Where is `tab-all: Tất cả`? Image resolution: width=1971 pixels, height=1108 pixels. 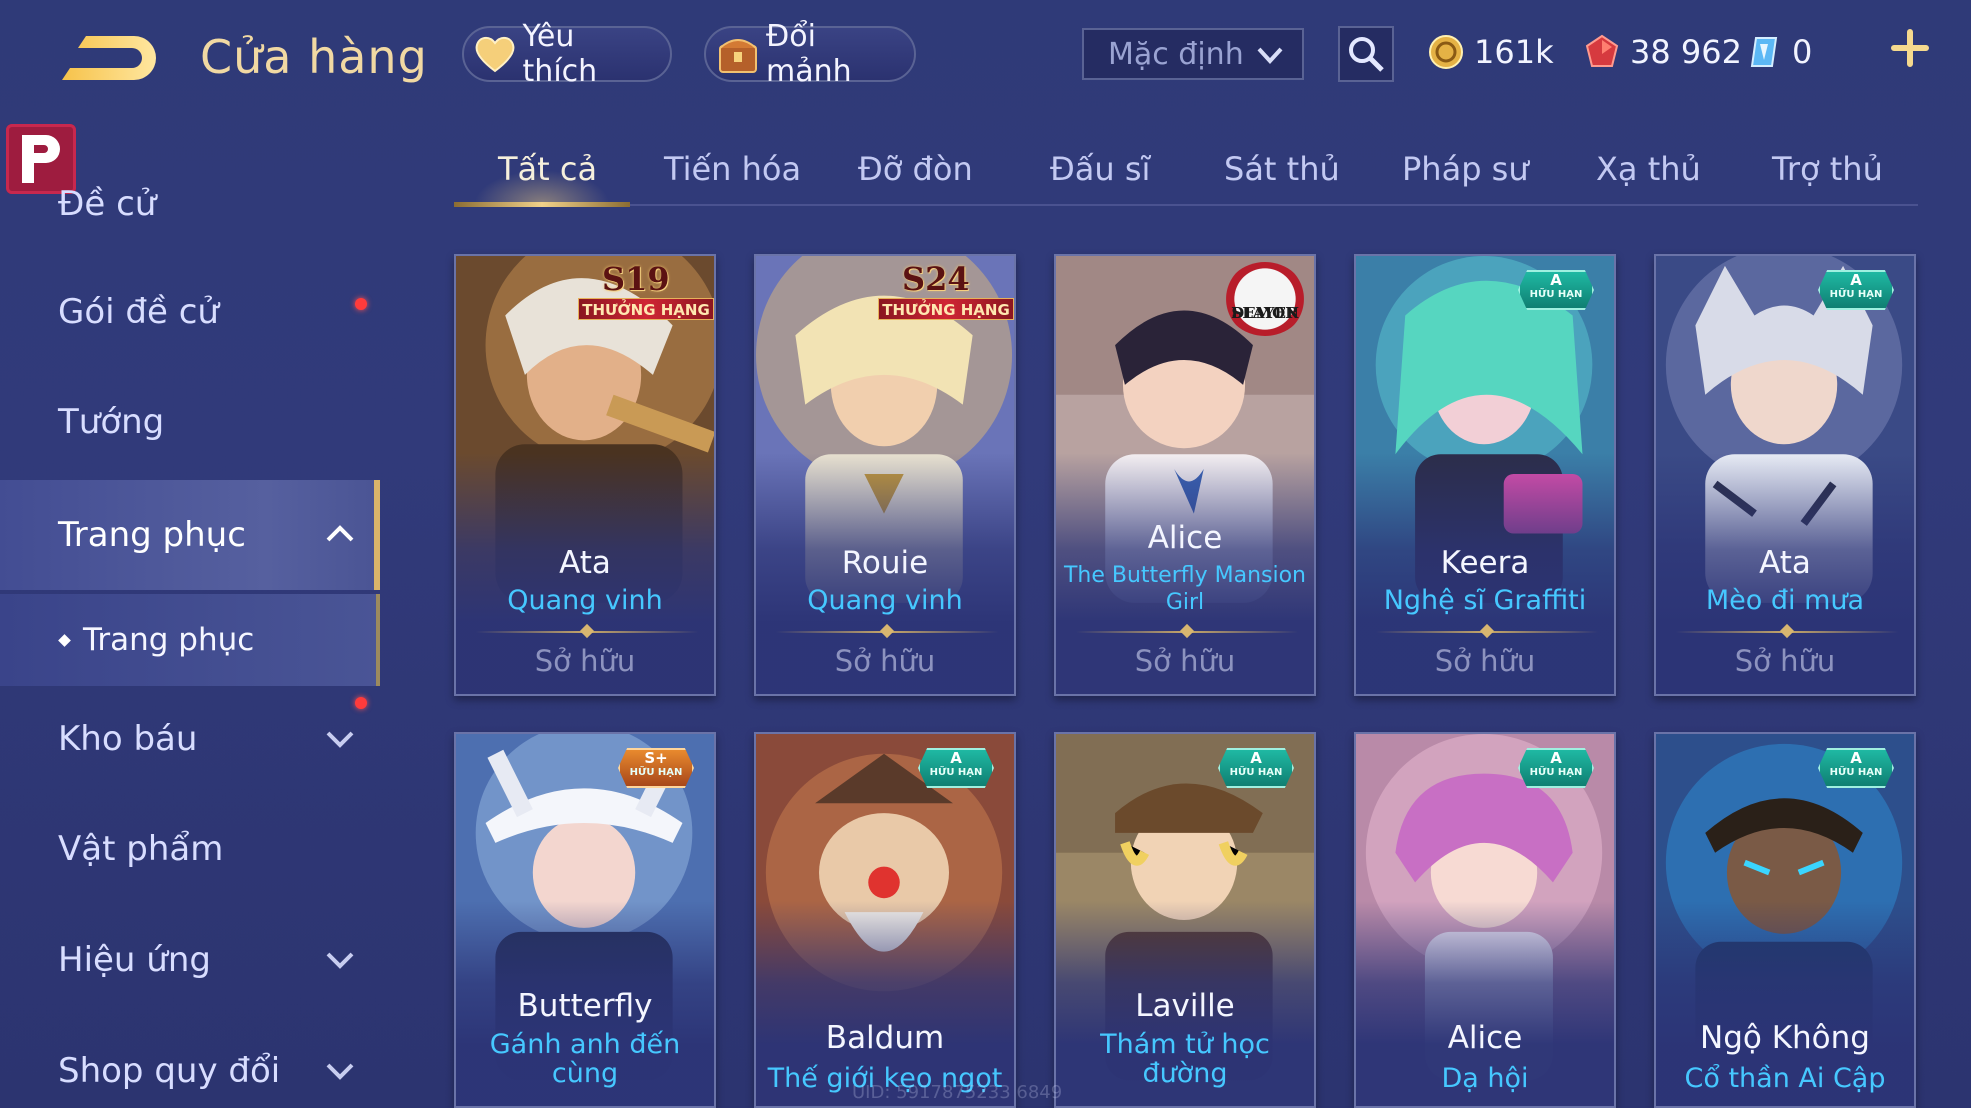
tab-all: Tất cả is located at coordinates (547, 169).